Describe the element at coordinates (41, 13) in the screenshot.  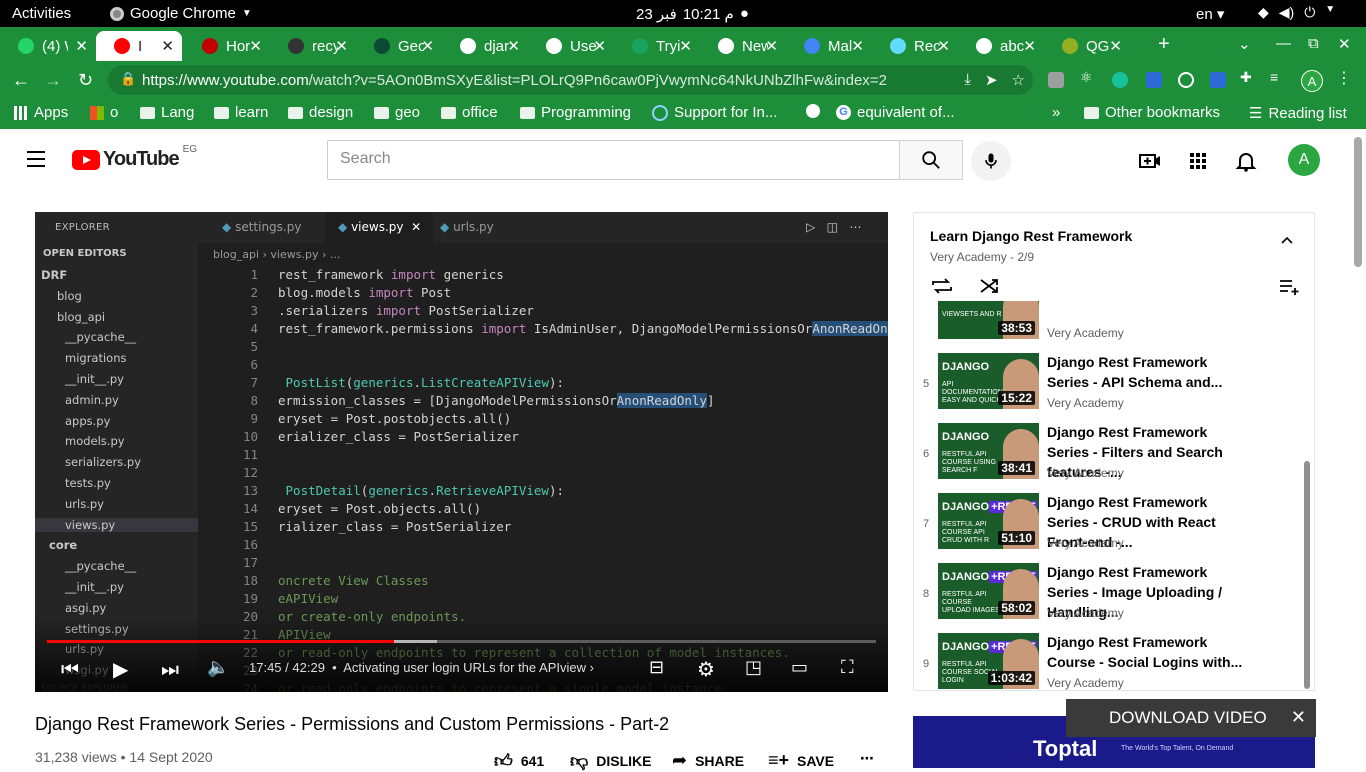
I see `activities-button: Activities` at that location.